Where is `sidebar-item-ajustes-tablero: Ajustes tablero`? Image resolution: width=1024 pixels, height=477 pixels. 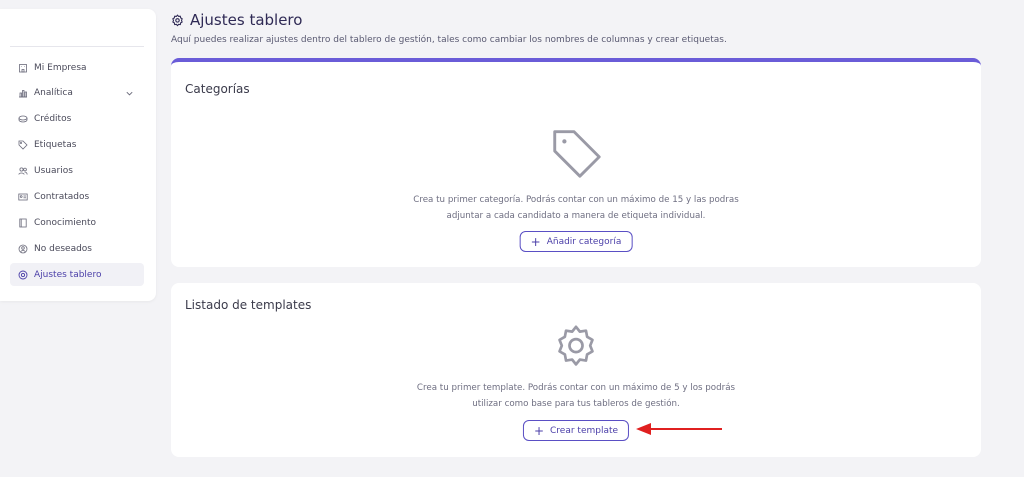
sidebar-item-ajustes-tablero: Ajustes tablero is located at coordinates (77, 275).